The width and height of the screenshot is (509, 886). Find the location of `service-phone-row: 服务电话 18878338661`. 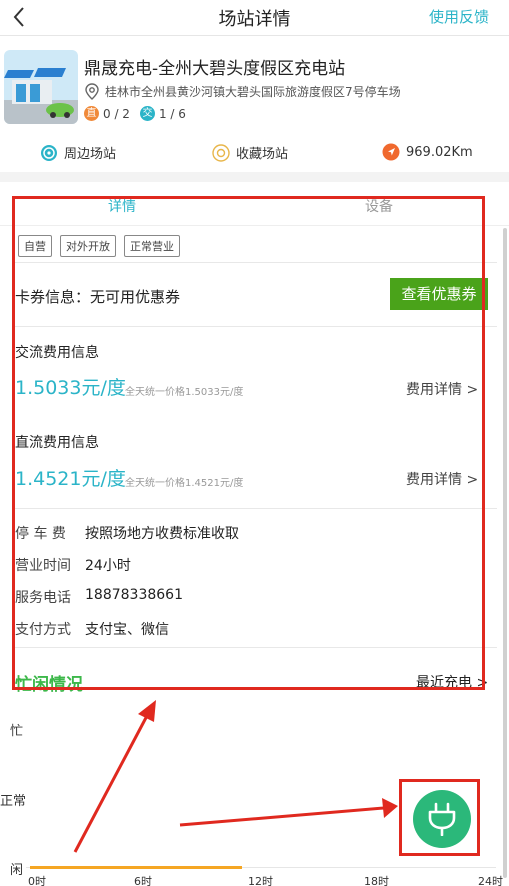

service-phone-row: 服务电话 18878338661 is located at coordinates (99, 597).